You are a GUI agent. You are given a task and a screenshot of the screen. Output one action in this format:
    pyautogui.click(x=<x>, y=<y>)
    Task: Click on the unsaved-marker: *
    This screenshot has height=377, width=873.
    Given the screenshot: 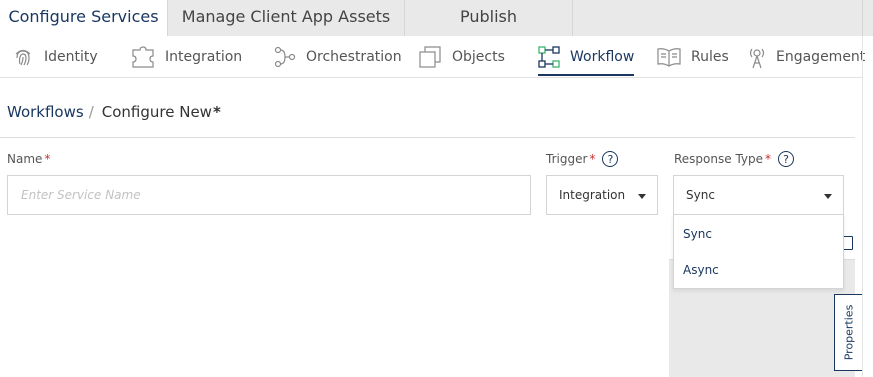 What is the action you would take?
    pyautogui.click(x=216, y=112)
    